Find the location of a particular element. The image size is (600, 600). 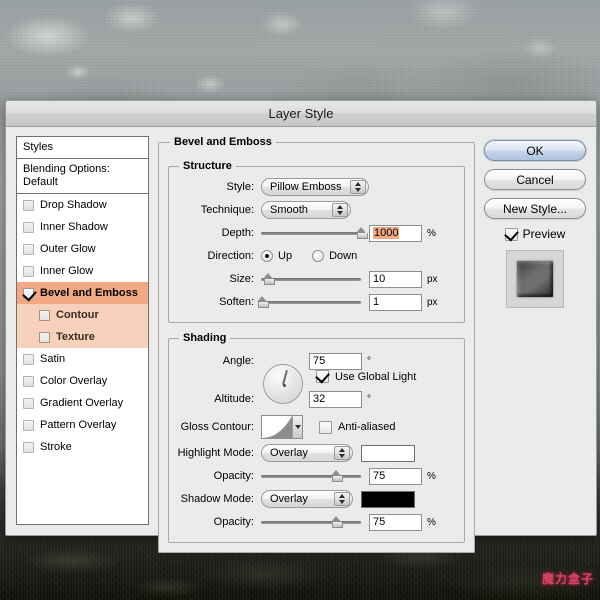

gloss-contour-dropdown-arrow-icon is located at coordinates (297, 427).